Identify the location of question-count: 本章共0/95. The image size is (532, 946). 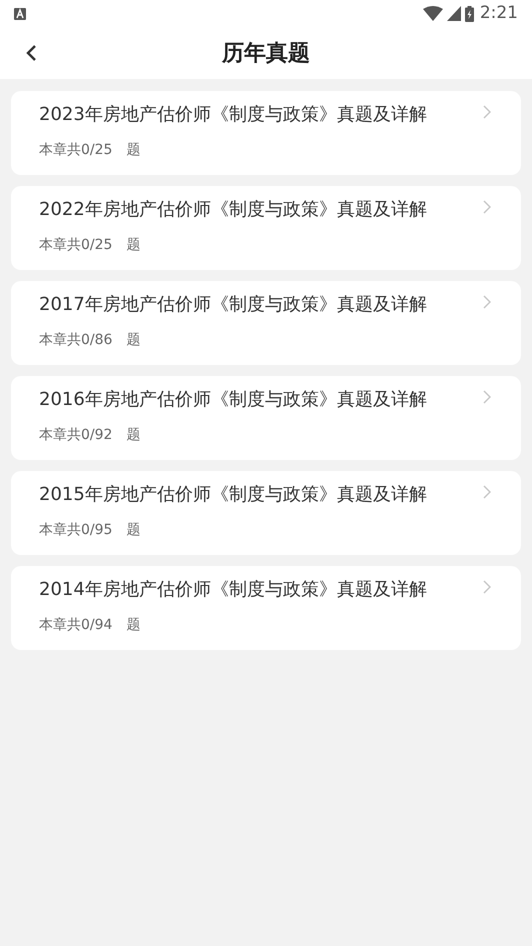
(75, 530).